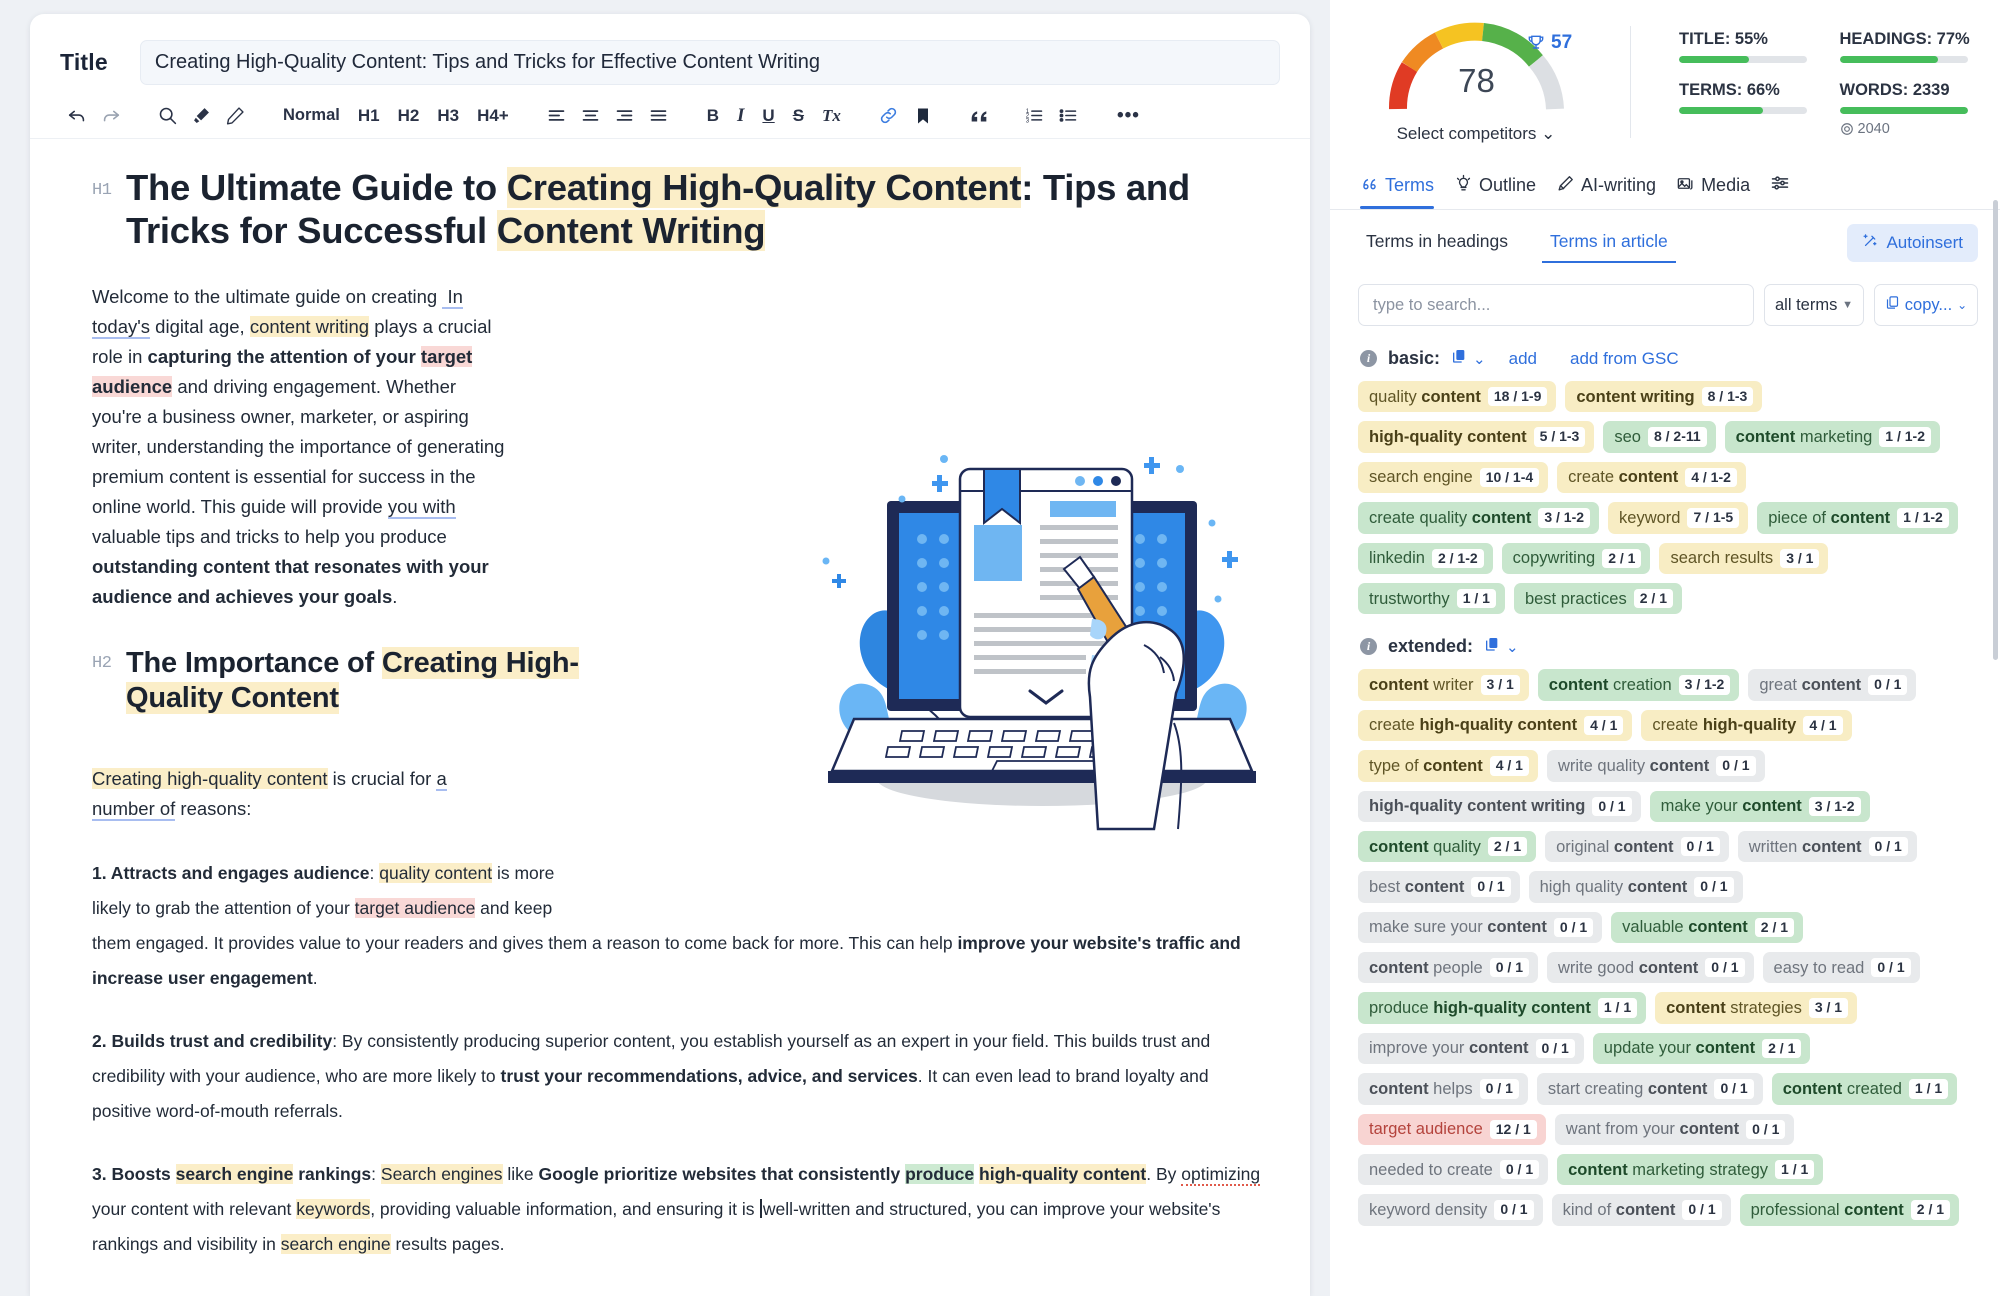  What do you see at coordinates (1606, 191) in the screenshot?
I see `tab-ai-writing: AI-writing` at bounding box center [1606, 191].